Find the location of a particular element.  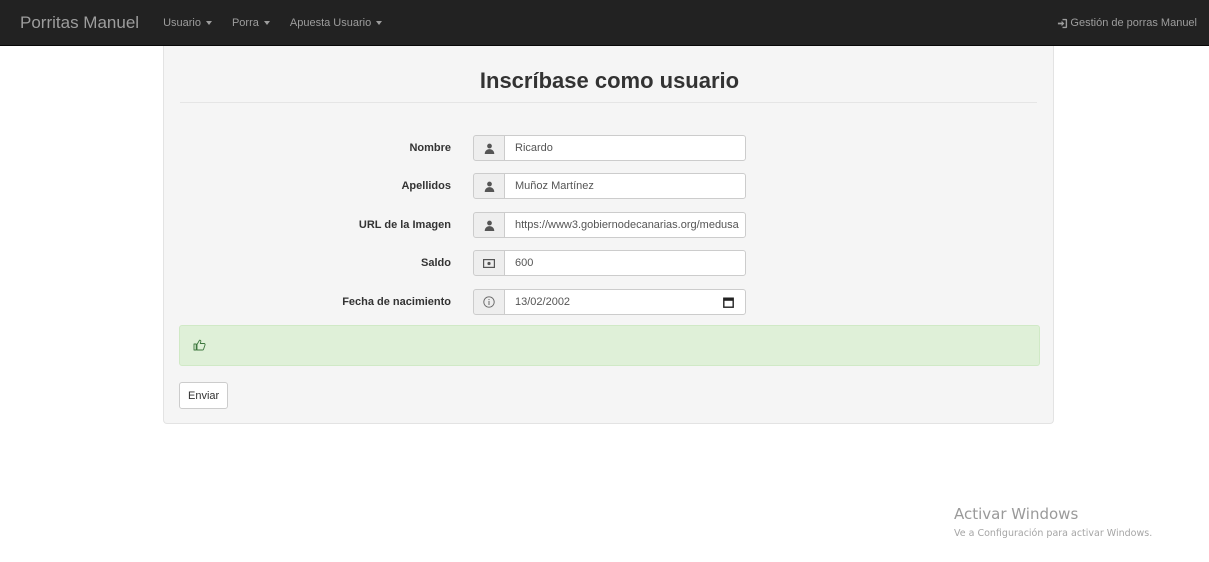

navbar-brand: Porritas Manuel is located at coordinates (79, 23).